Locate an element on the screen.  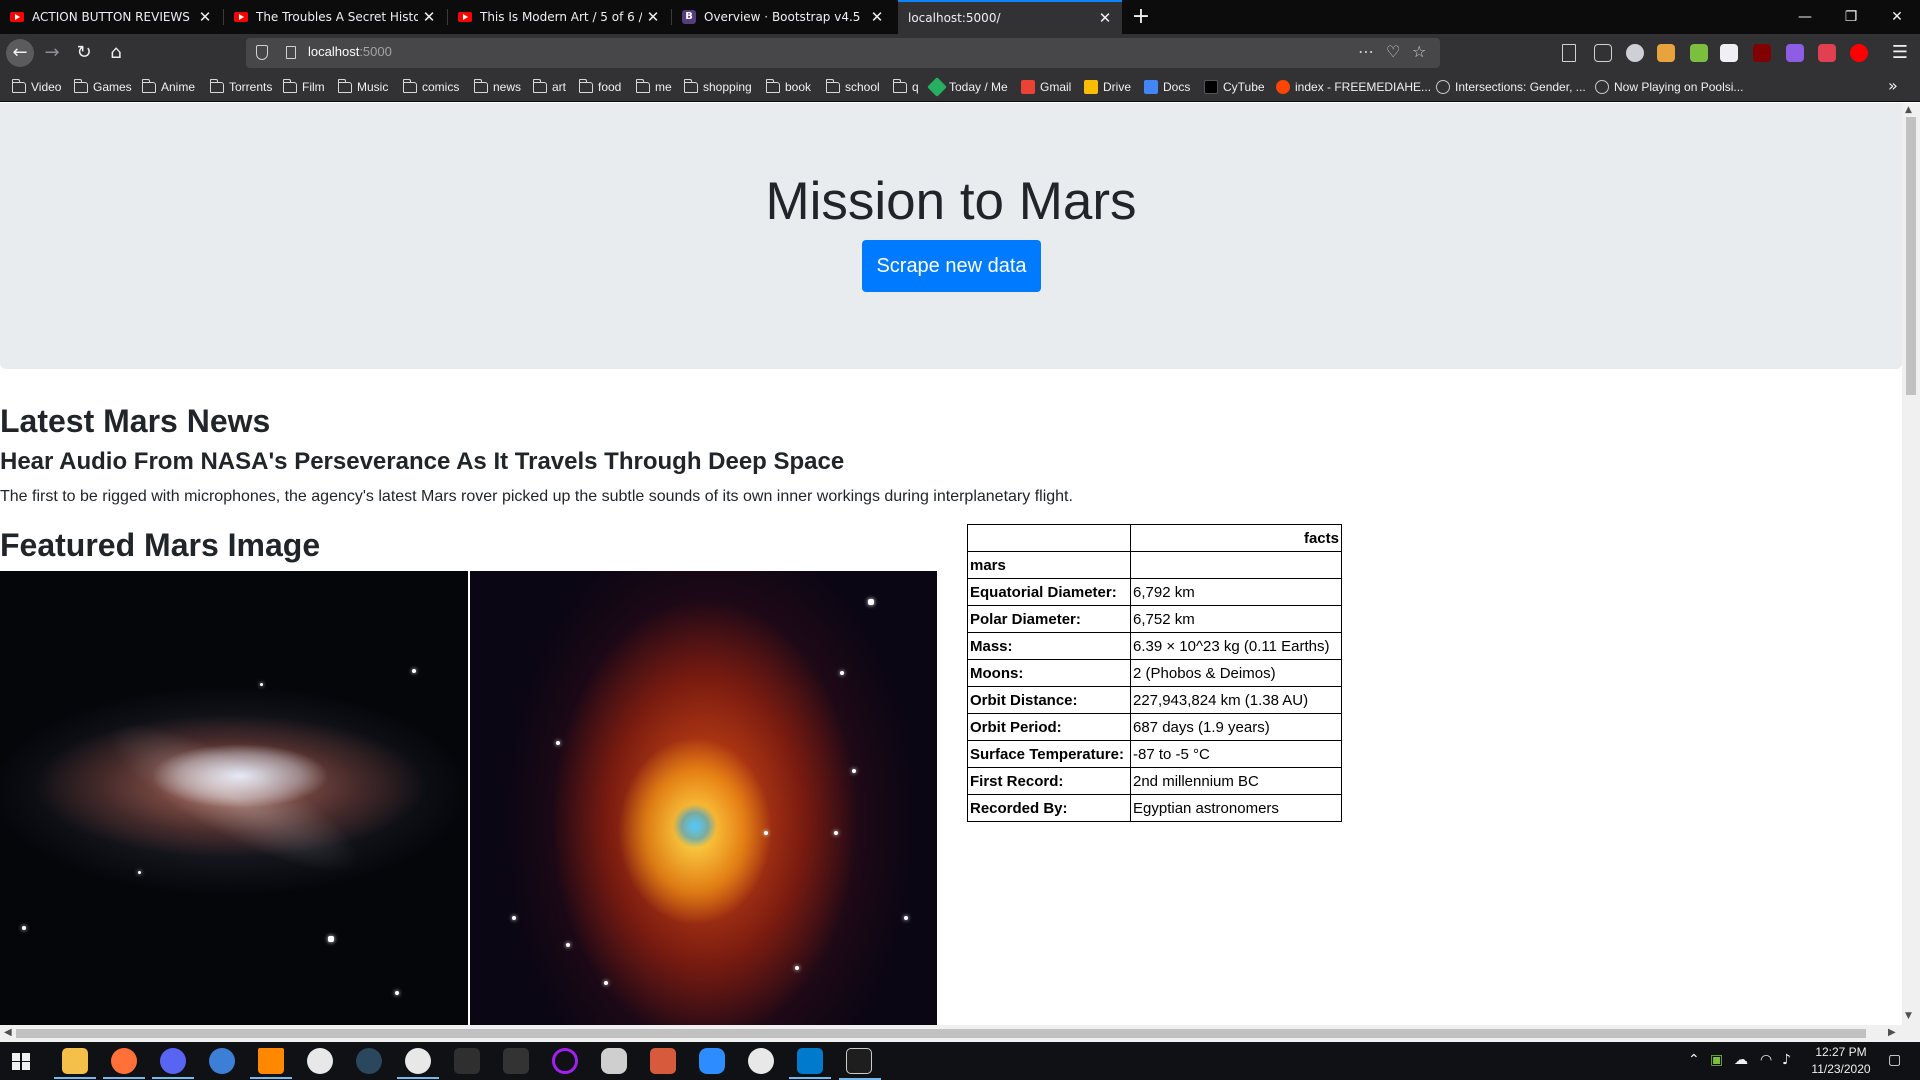
tab-this-is-modern-art: This Is Modern Art / 5 of 6 / Ho ✕ is located at coordinates (559, 17).